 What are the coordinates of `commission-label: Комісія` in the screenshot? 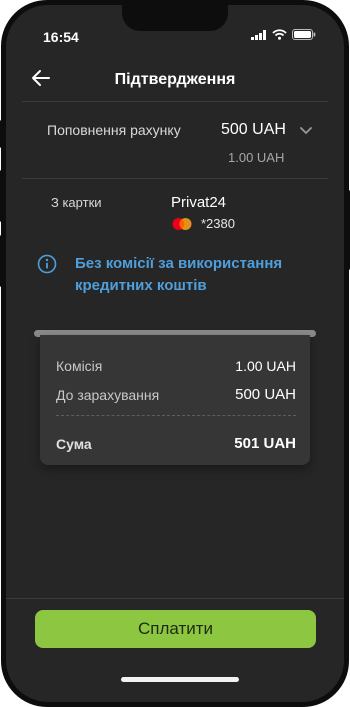 It's located at (79, 366).